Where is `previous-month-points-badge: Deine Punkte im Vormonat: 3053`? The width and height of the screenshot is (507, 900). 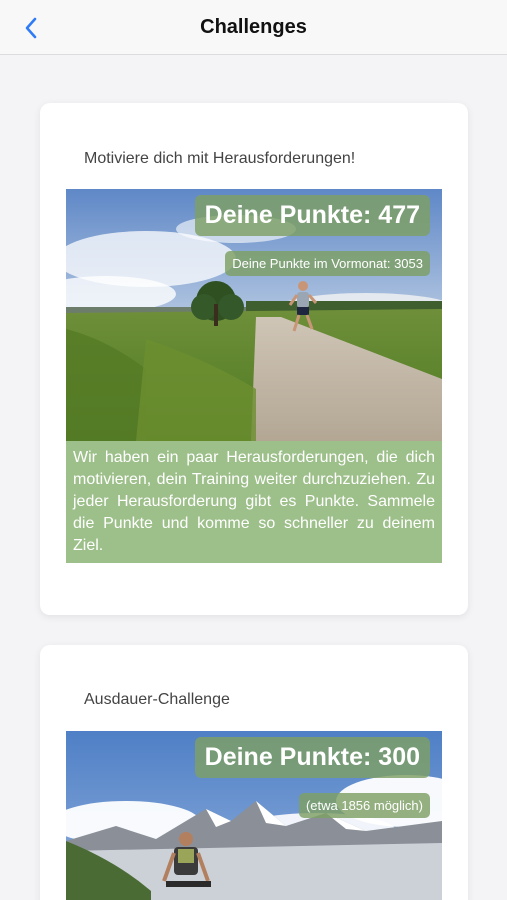 previous-month-points-badge: Deine Punkte im Vormonat: 3053 is located at coordinates (327, 263).